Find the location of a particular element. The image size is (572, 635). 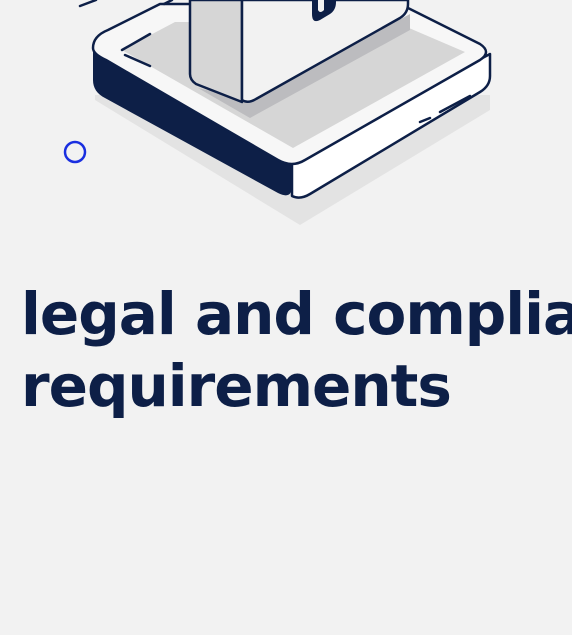

headline-line-1: legal and complian is located at coordinates (296, 314).